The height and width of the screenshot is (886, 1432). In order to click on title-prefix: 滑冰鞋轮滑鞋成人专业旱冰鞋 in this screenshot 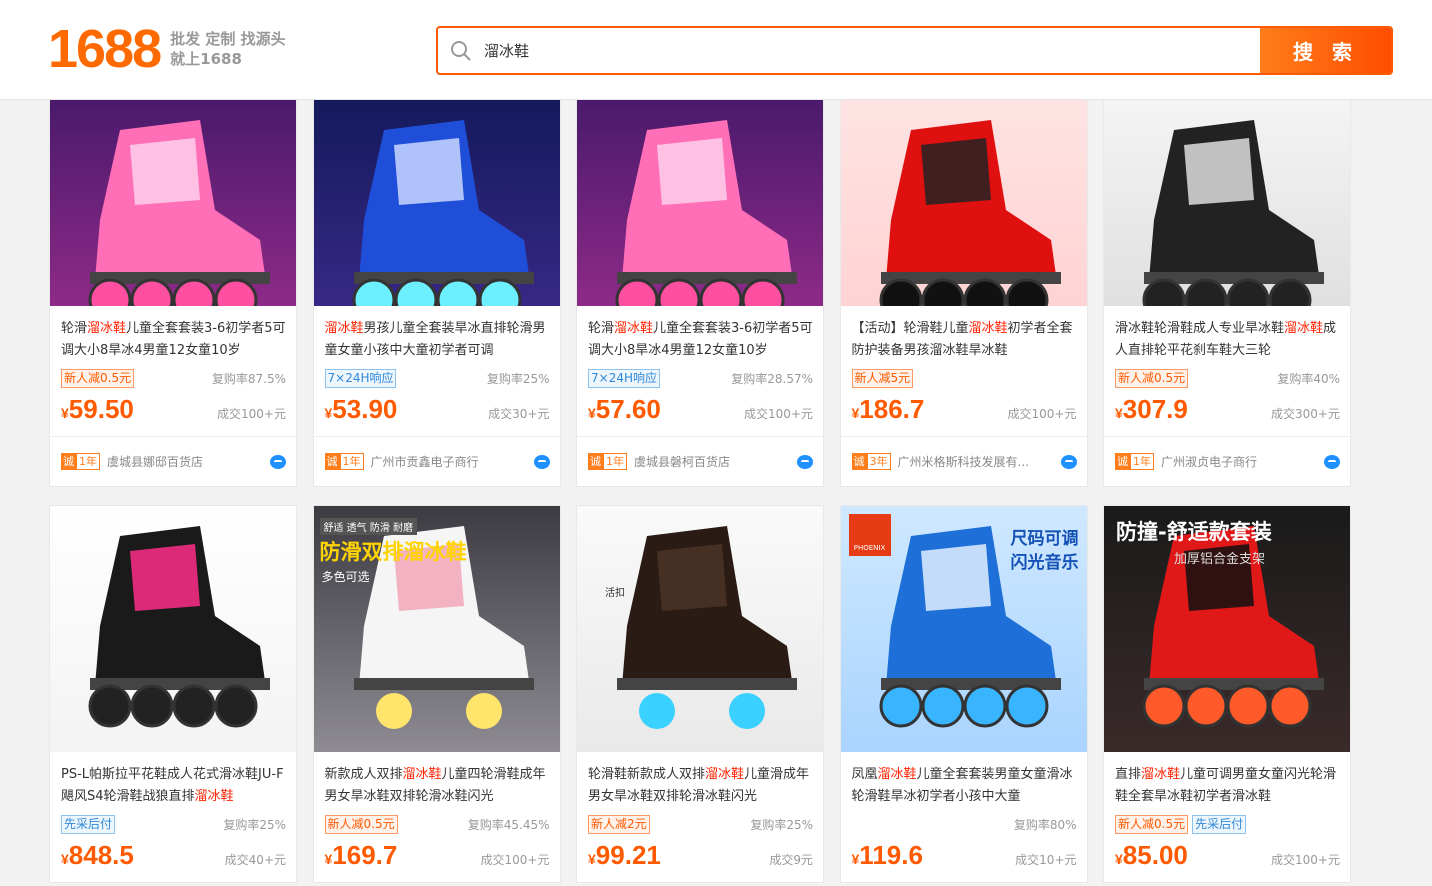, I will do `click(1200, 328)`.